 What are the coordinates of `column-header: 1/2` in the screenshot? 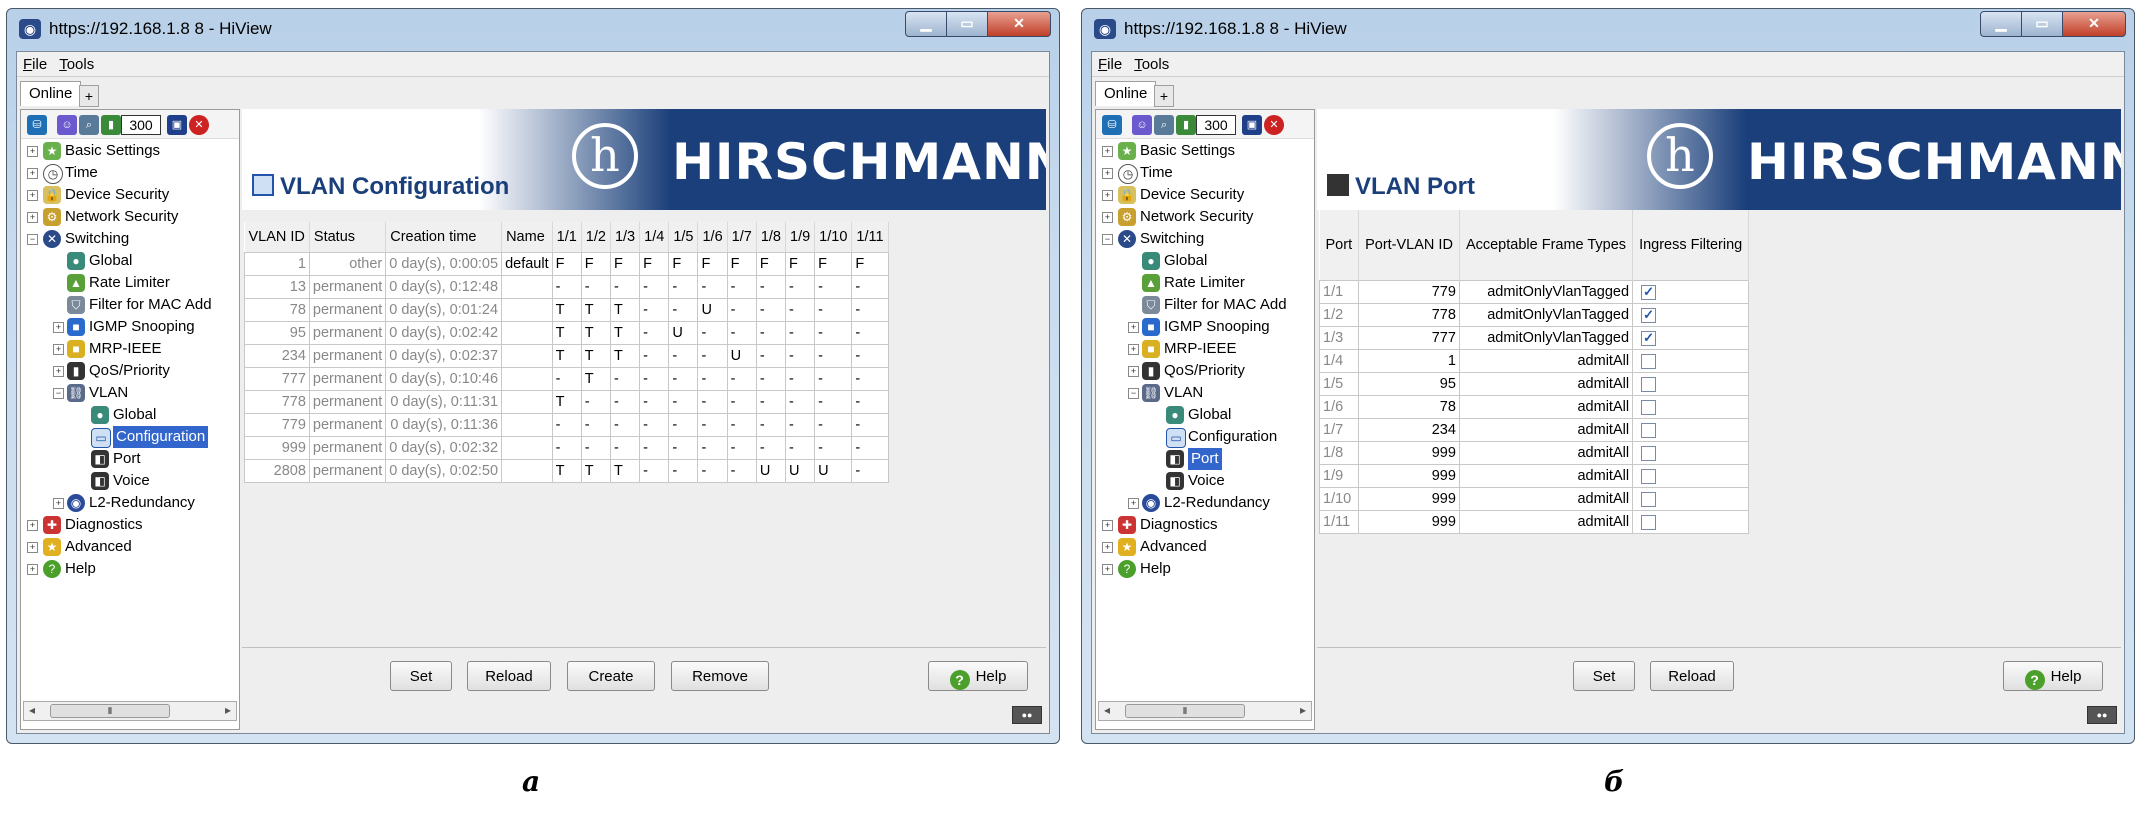 It's located at (596, 237).